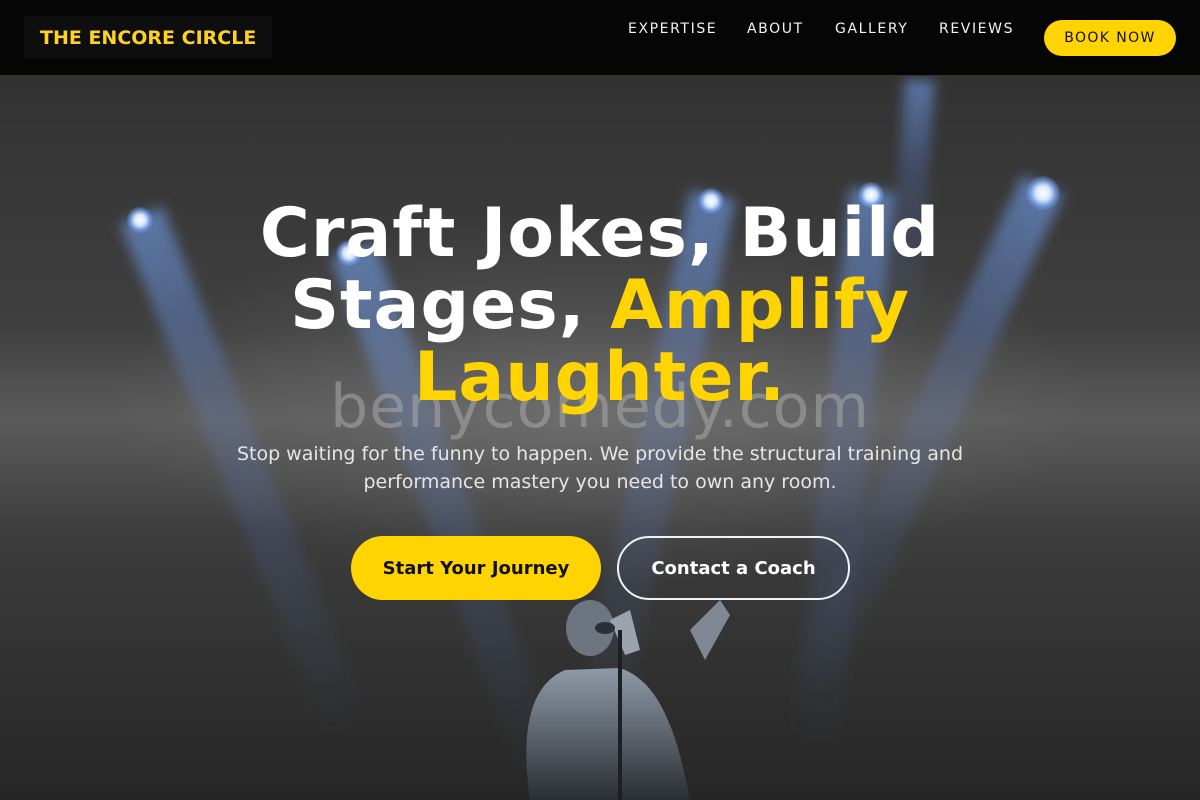 The width and height of the screenshot is (1200, 800). I want to click on nav-link-about: ABOUT, so click(775, 29).